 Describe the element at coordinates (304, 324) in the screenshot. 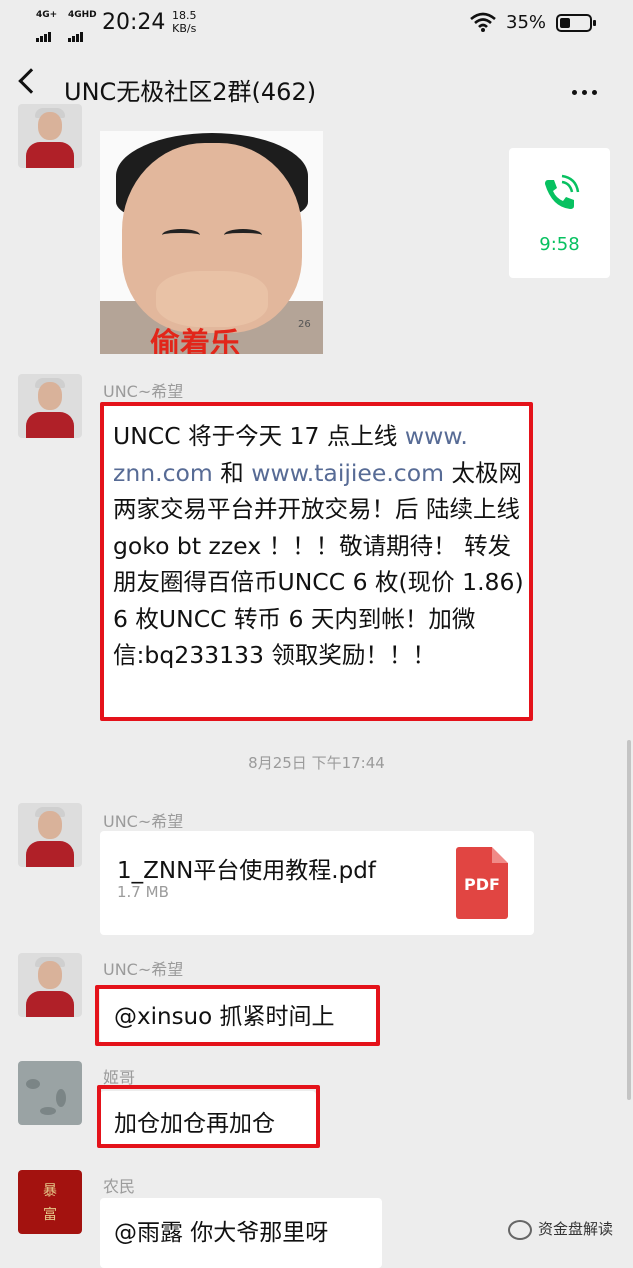

I see `sticker-number: 26` at that location.